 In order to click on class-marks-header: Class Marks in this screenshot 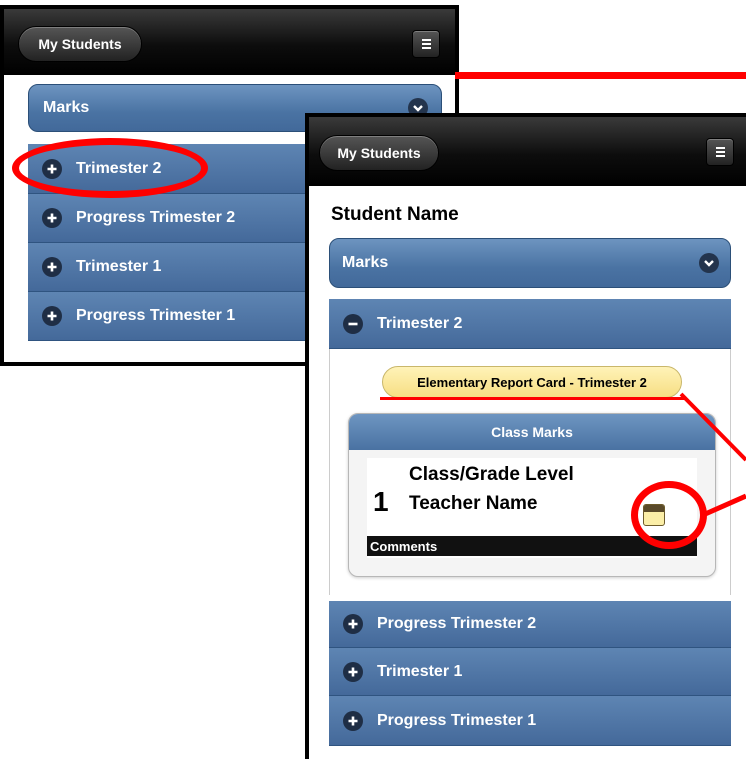, I will do `click(532, 432)`.